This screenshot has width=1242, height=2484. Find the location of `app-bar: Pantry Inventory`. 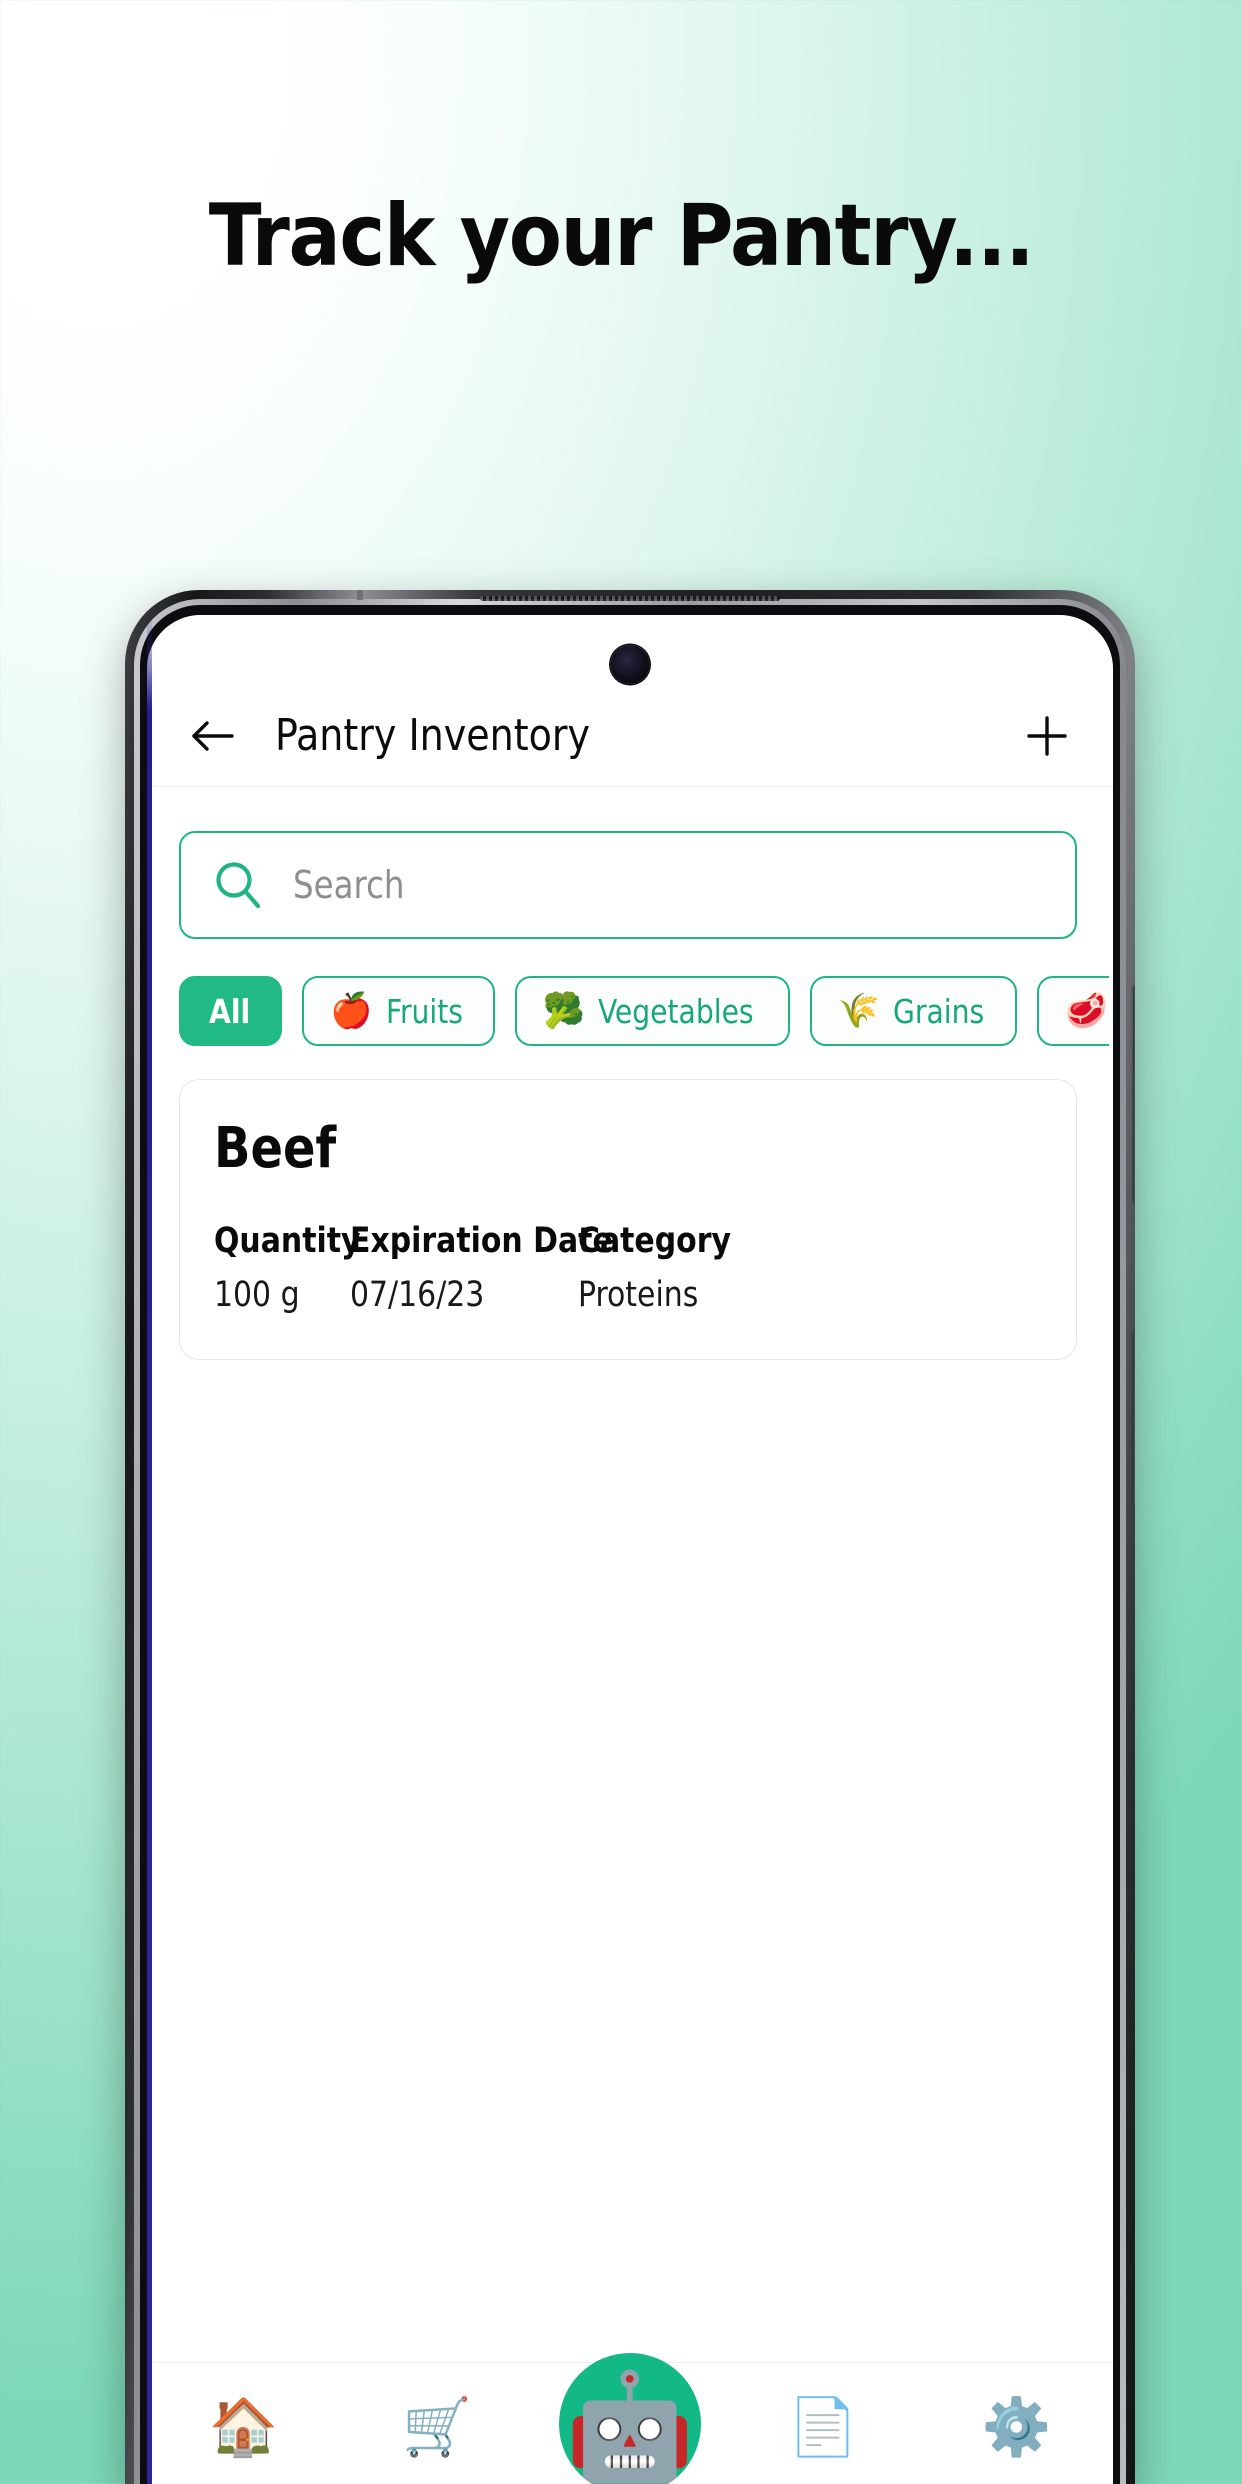

app-bar: Pantry Inventory is located at coordinates (630, 701).